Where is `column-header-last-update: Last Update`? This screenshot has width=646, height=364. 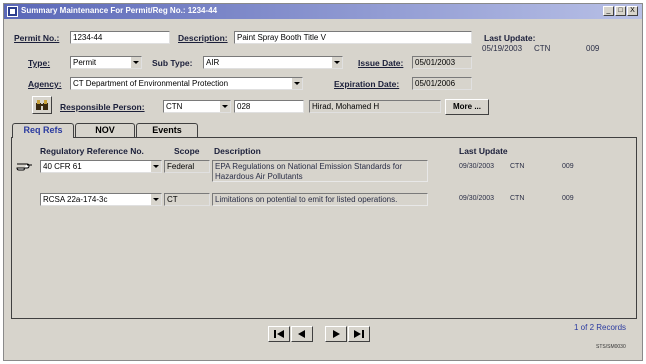 column-header-last-update: Last Update is located at coordinates (483, 151).